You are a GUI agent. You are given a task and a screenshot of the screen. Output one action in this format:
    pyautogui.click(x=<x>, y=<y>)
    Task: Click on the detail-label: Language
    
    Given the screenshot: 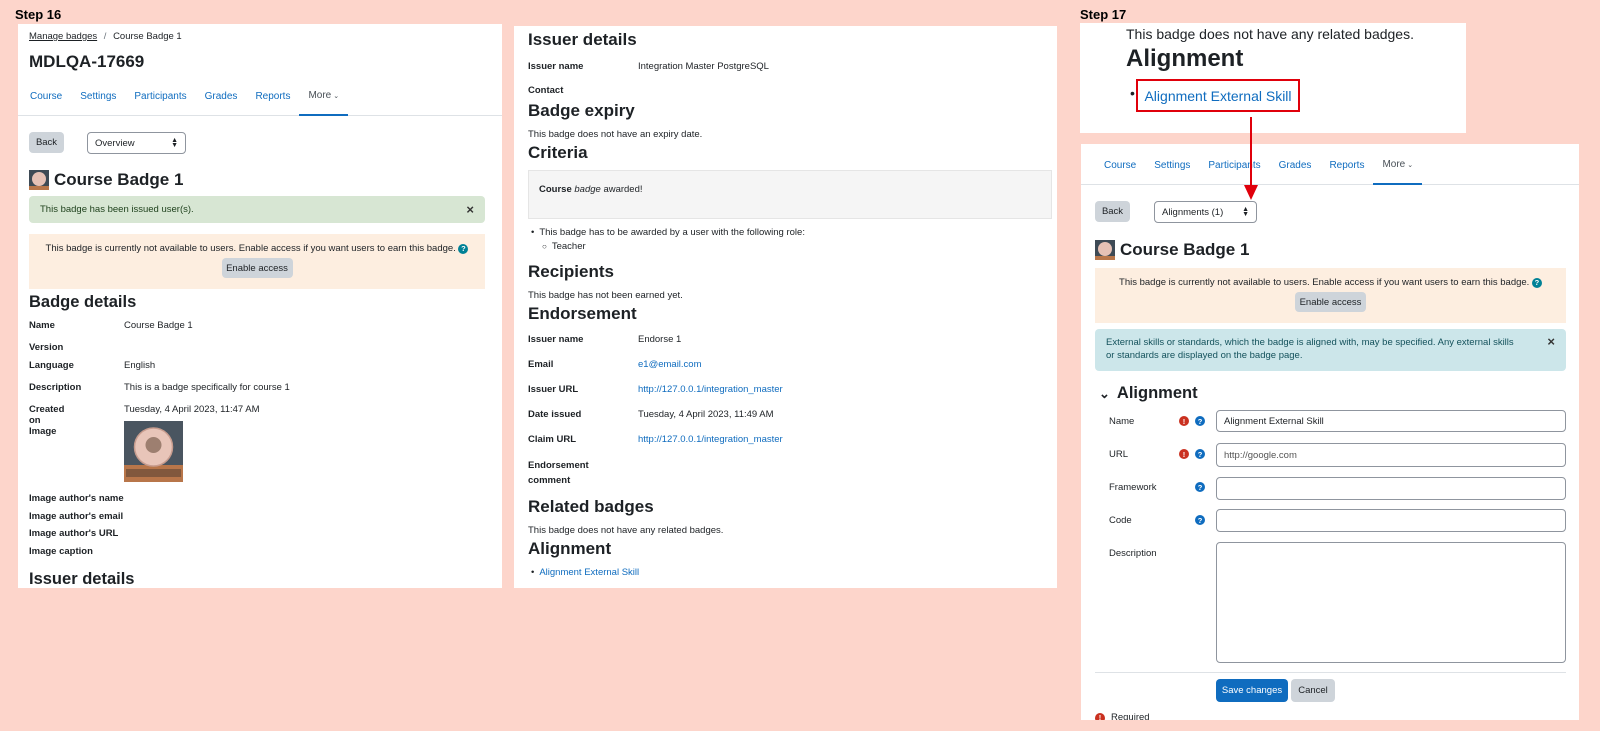 What is the action you would take?
    pyautogui.click(x=51, y=365)
    